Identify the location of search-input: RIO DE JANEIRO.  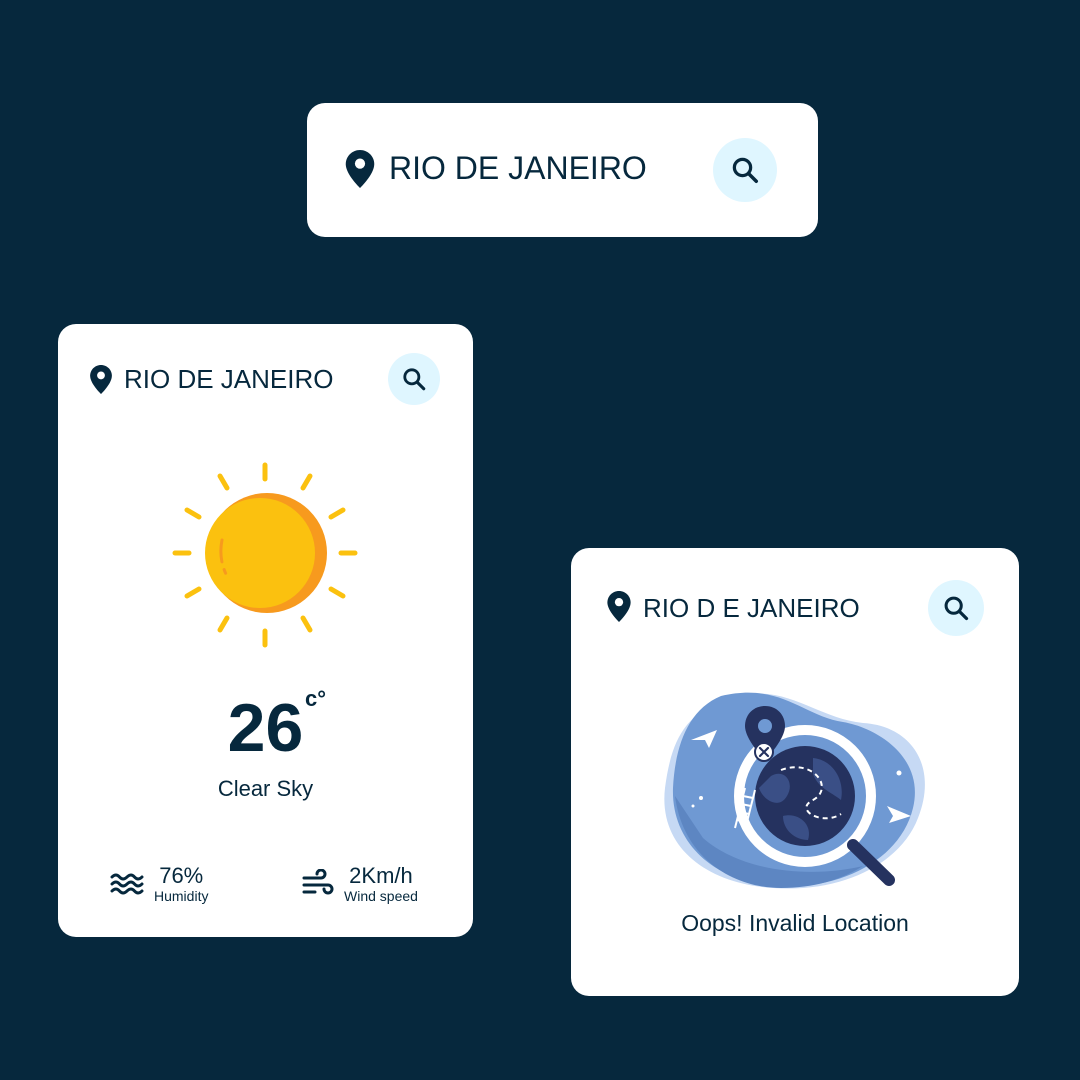
(518, 168).